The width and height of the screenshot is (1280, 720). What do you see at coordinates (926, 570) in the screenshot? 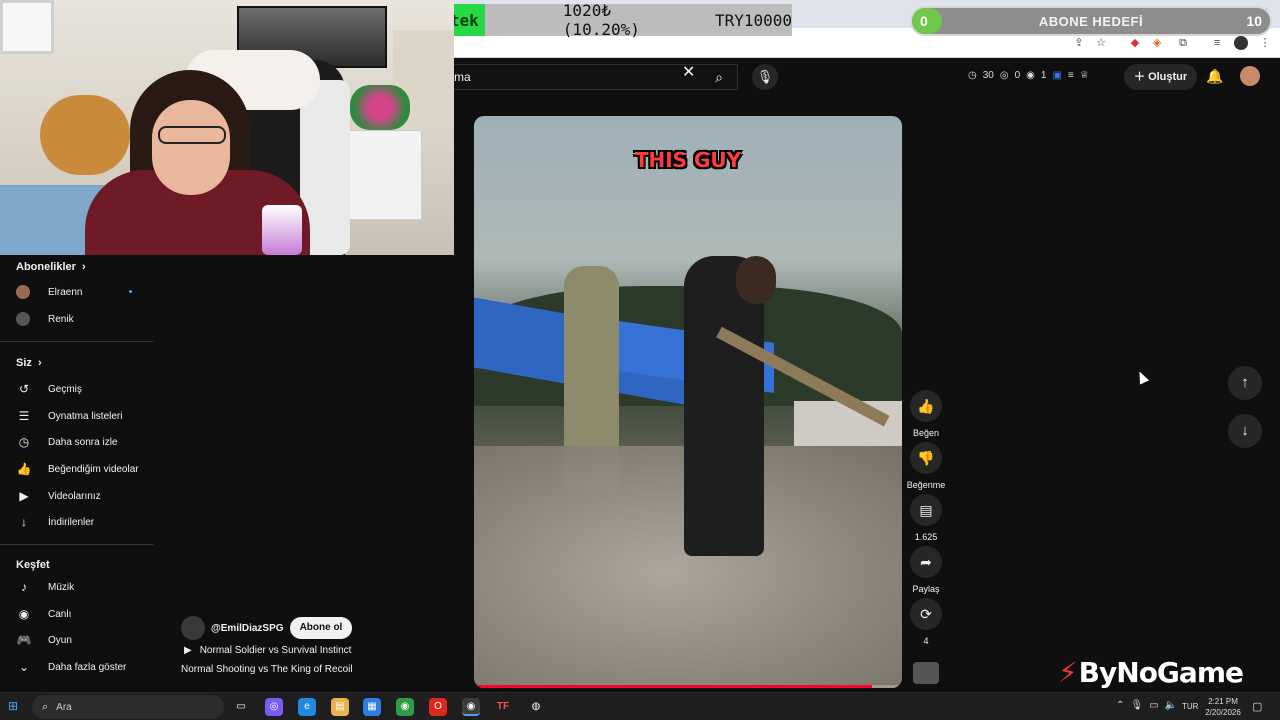
I see `share-button: ➦ Paylaş` at bounding box center [926, 570].